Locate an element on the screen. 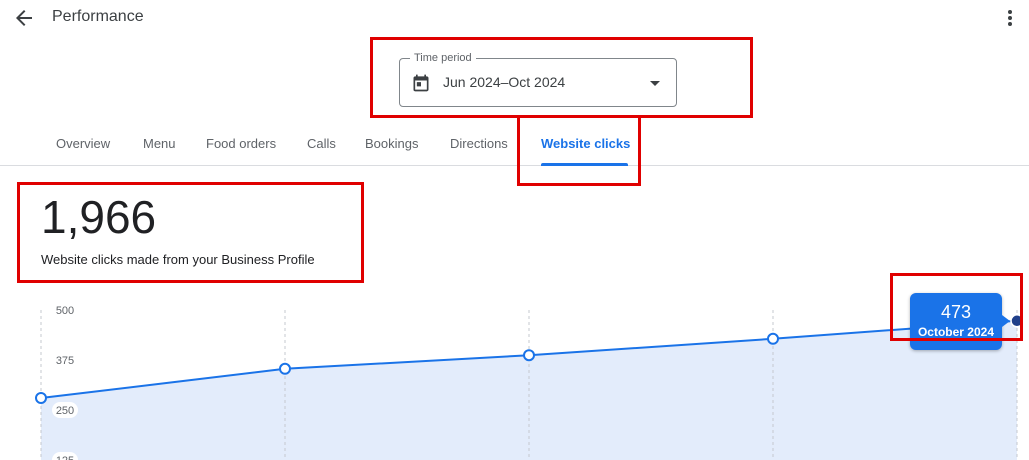 The image size is (1029, 460). calendar-icon is located at coordinates (421, 83).